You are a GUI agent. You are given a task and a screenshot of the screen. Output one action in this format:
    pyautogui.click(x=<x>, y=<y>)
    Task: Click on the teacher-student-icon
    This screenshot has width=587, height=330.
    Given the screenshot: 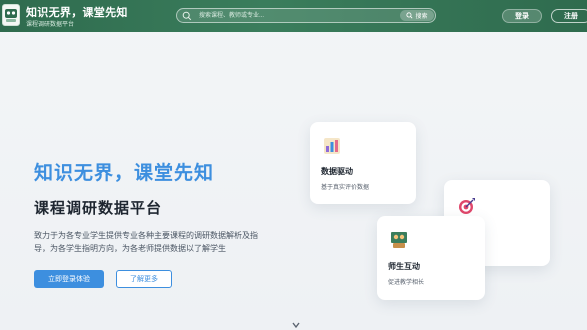 What is the action you would take?
    pyautogui.click(x=399, y=240)
    